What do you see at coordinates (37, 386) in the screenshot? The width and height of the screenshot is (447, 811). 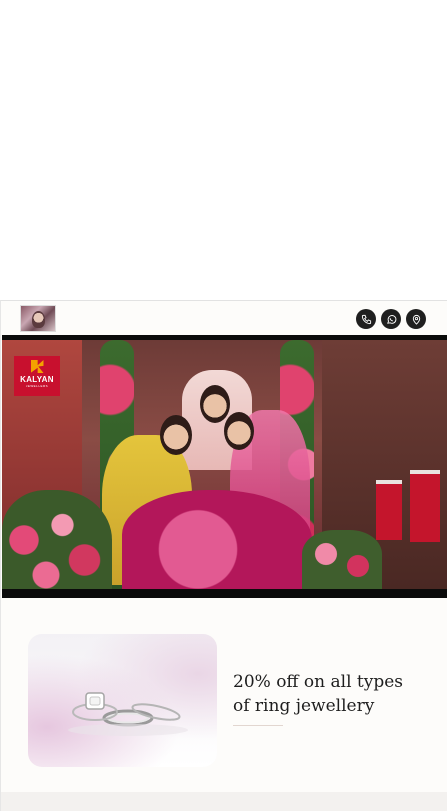 I see `brand-sub: JEWELLERS` at bounding box center [37, 386].